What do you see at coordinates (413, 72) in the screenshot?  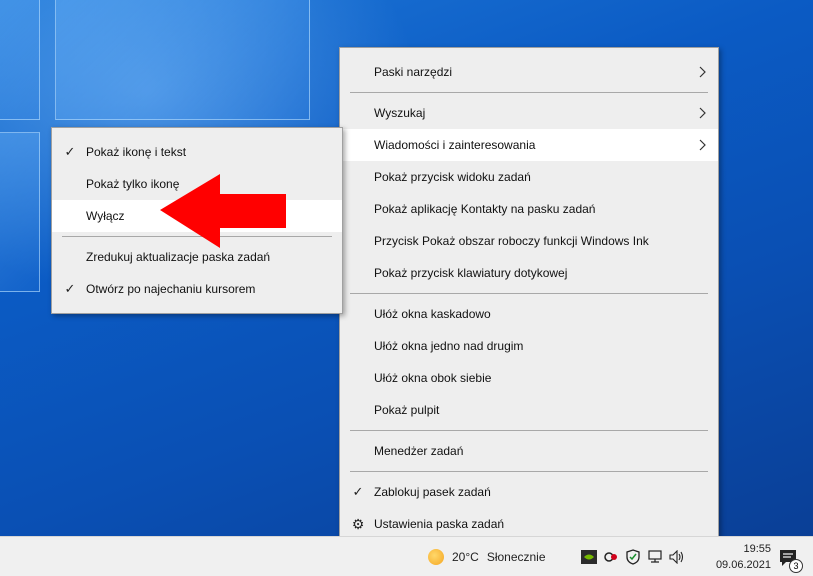 I see `menu-item-label: Paski narzędzi` at bounding box center [413, 72].